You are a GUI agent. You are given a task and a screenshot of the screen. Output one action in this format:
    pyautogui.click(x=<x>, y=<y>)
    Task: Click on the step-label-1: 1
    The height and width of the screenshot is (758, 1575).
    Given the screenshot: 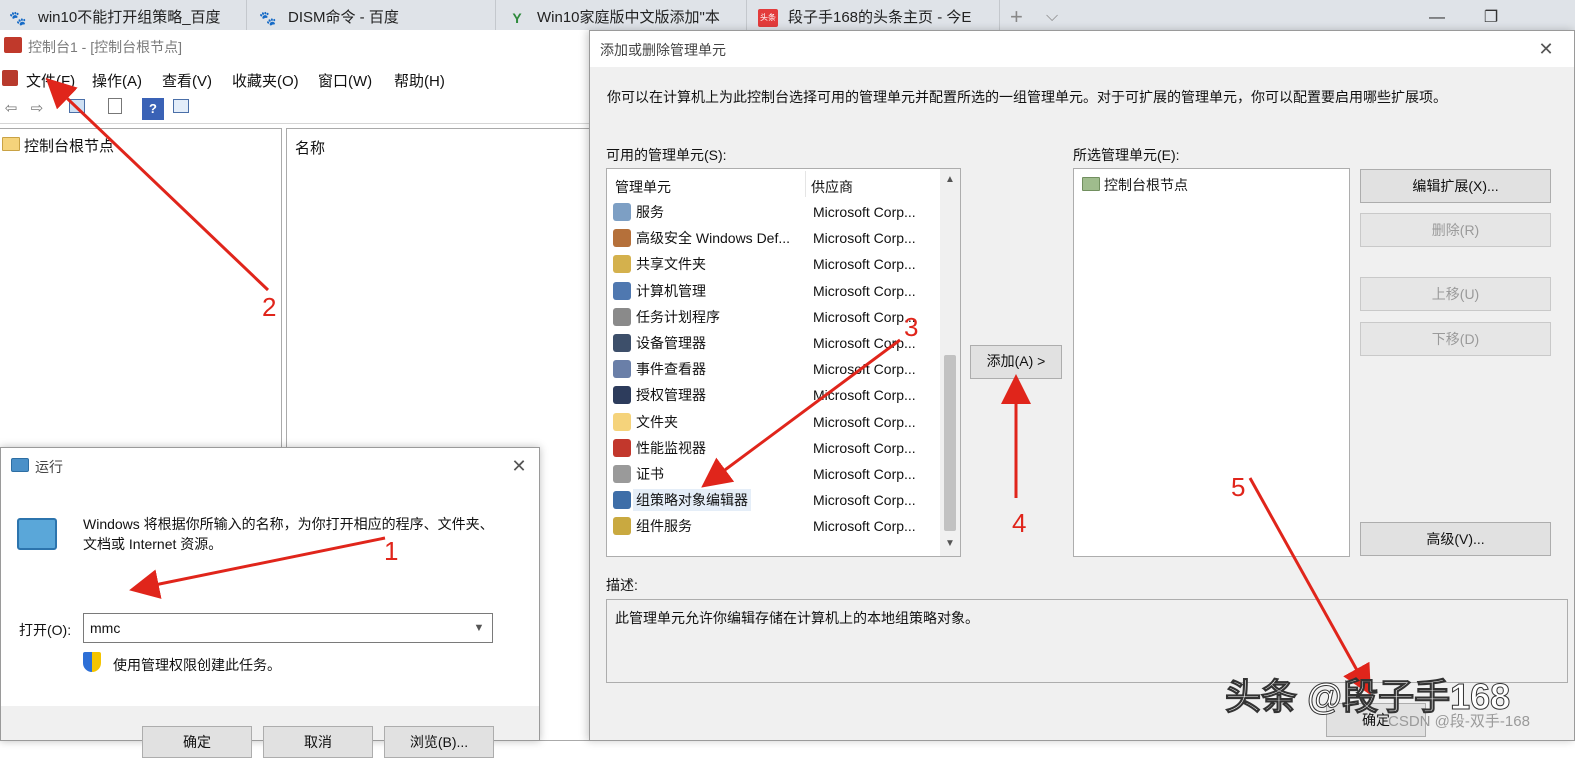 What is the action you would take?
    pyautogui.click(x=391, y=551)
    